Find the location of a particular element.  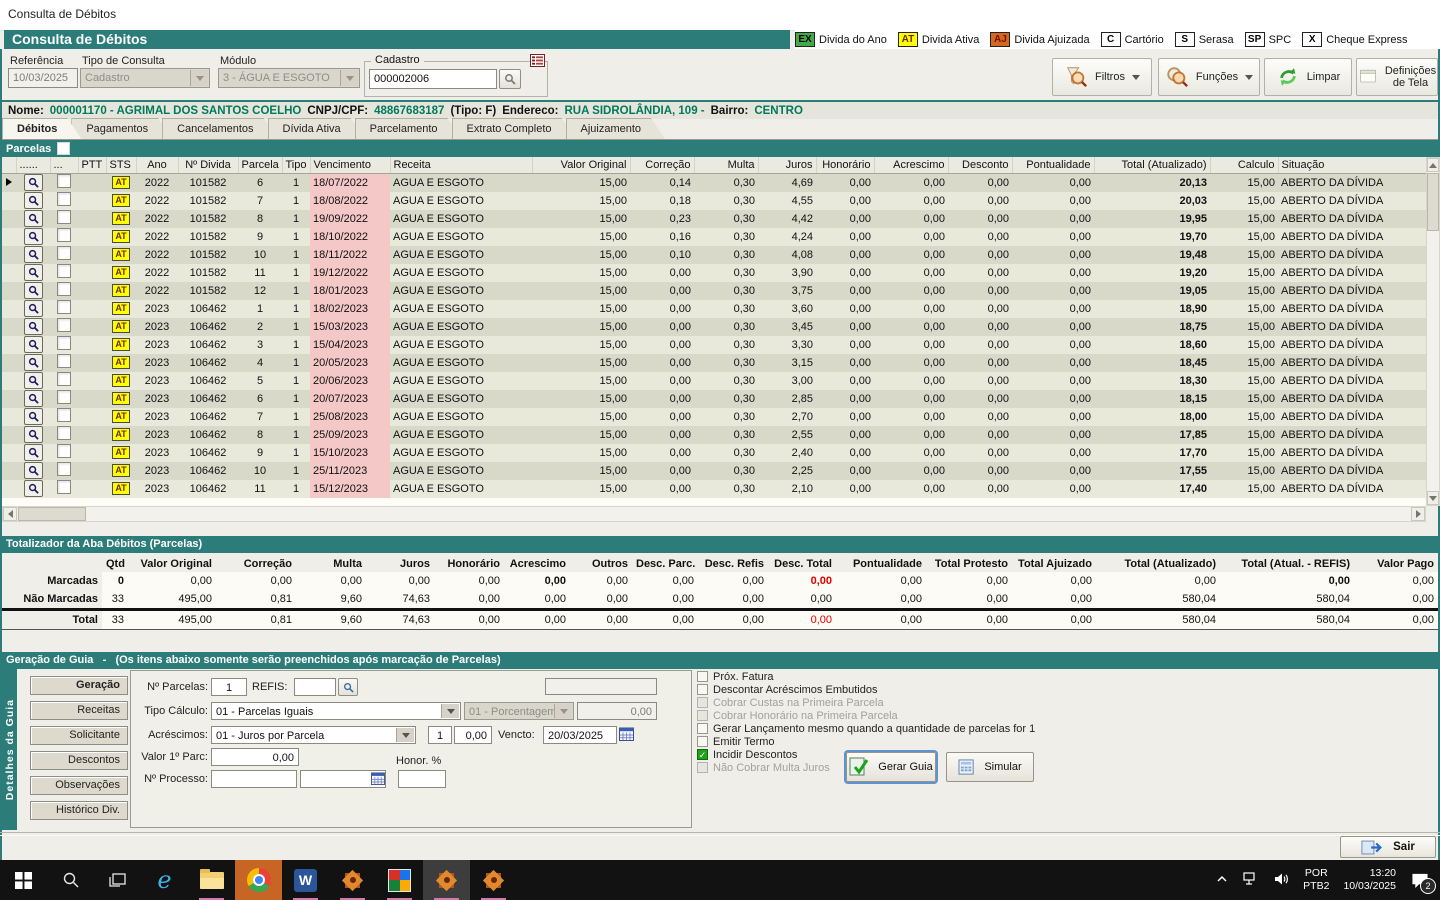

acrescimos-num-field: 0,00 is located at coordinates (473, 735).